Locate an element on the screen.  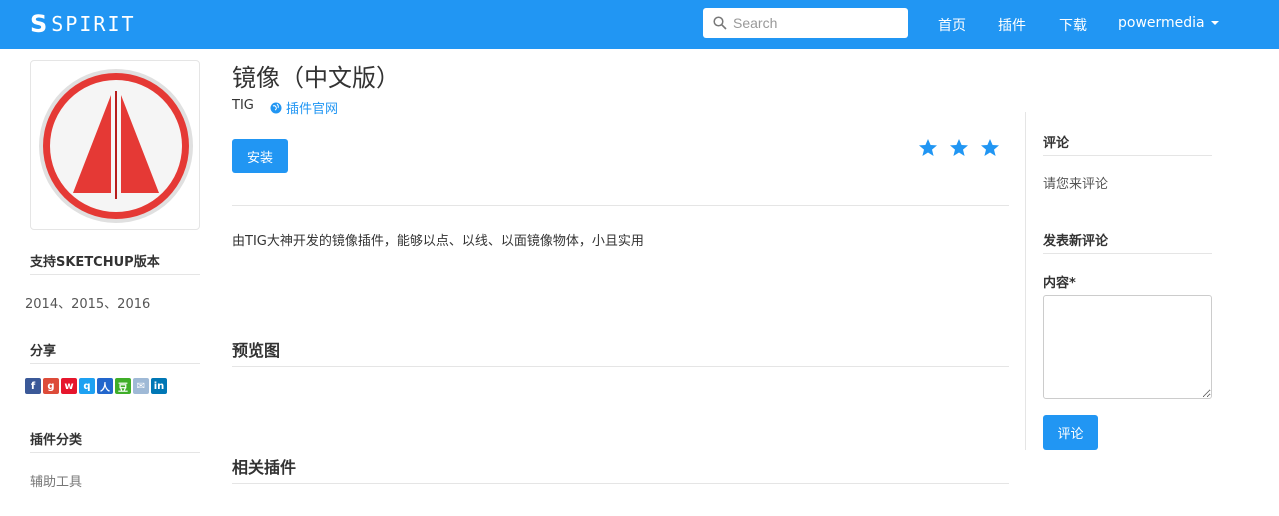
top-navbar: S SPIRIT 首页 插件 下载 powermedia is located at coordinates (639, 24).